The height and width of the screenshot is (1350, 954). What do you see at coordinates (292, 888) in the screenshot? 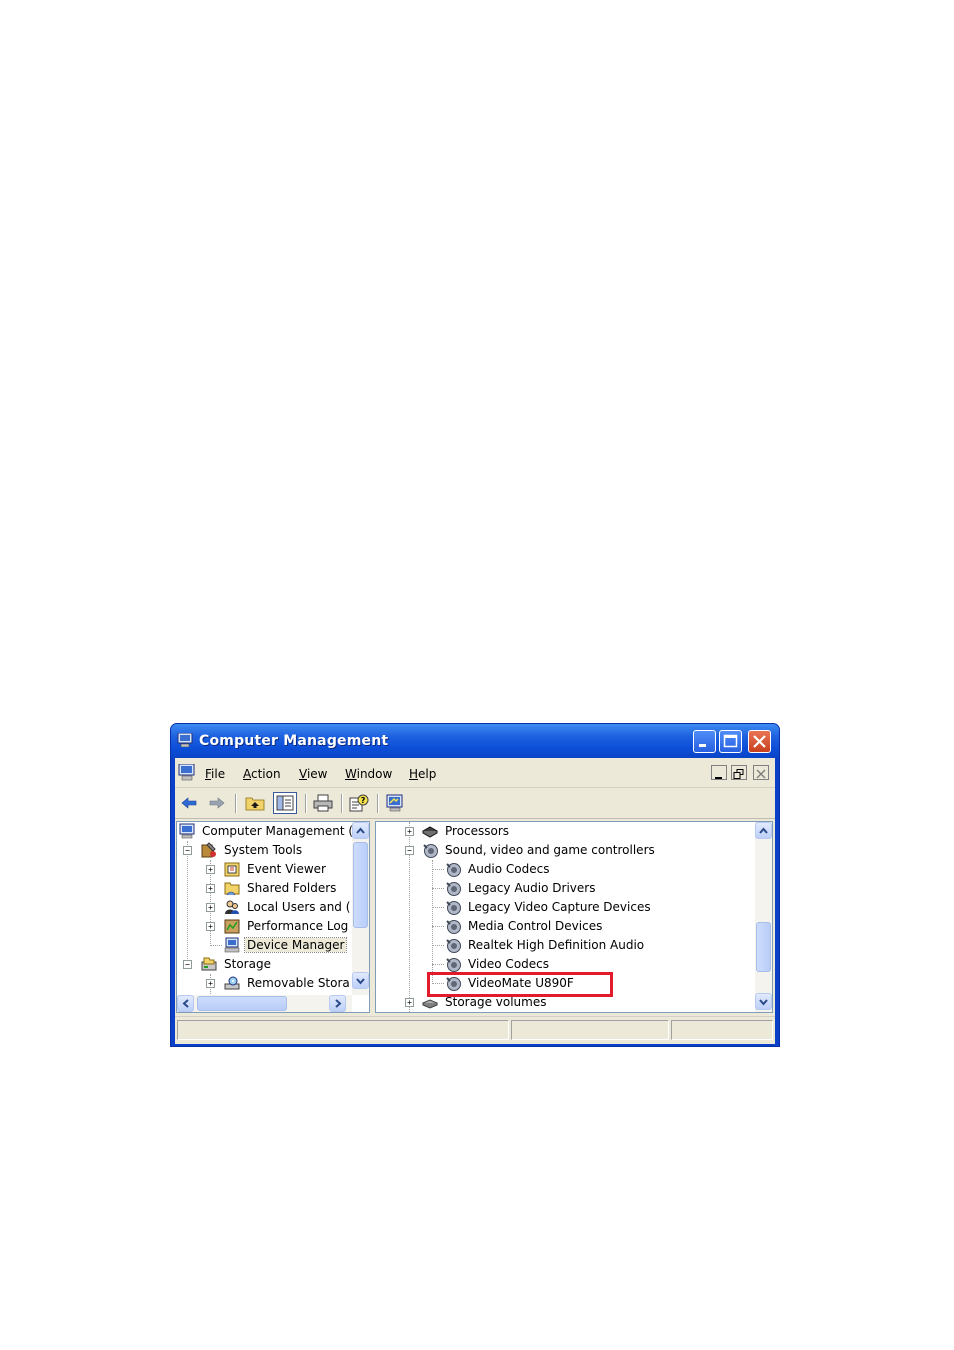
I see `tree-item-label: Shared Folders` at bounding box center [292, 888].